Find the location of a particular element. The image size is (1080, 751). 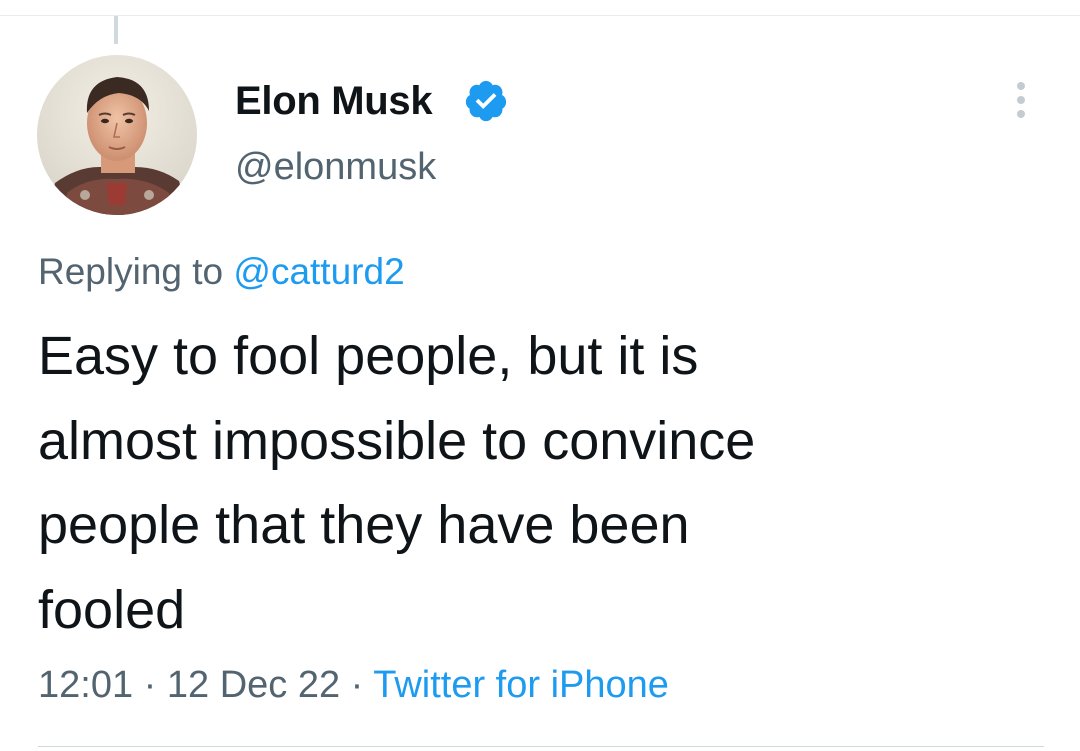

tweet-date: 12 Dec 22 is located at coordinates (253, 685).